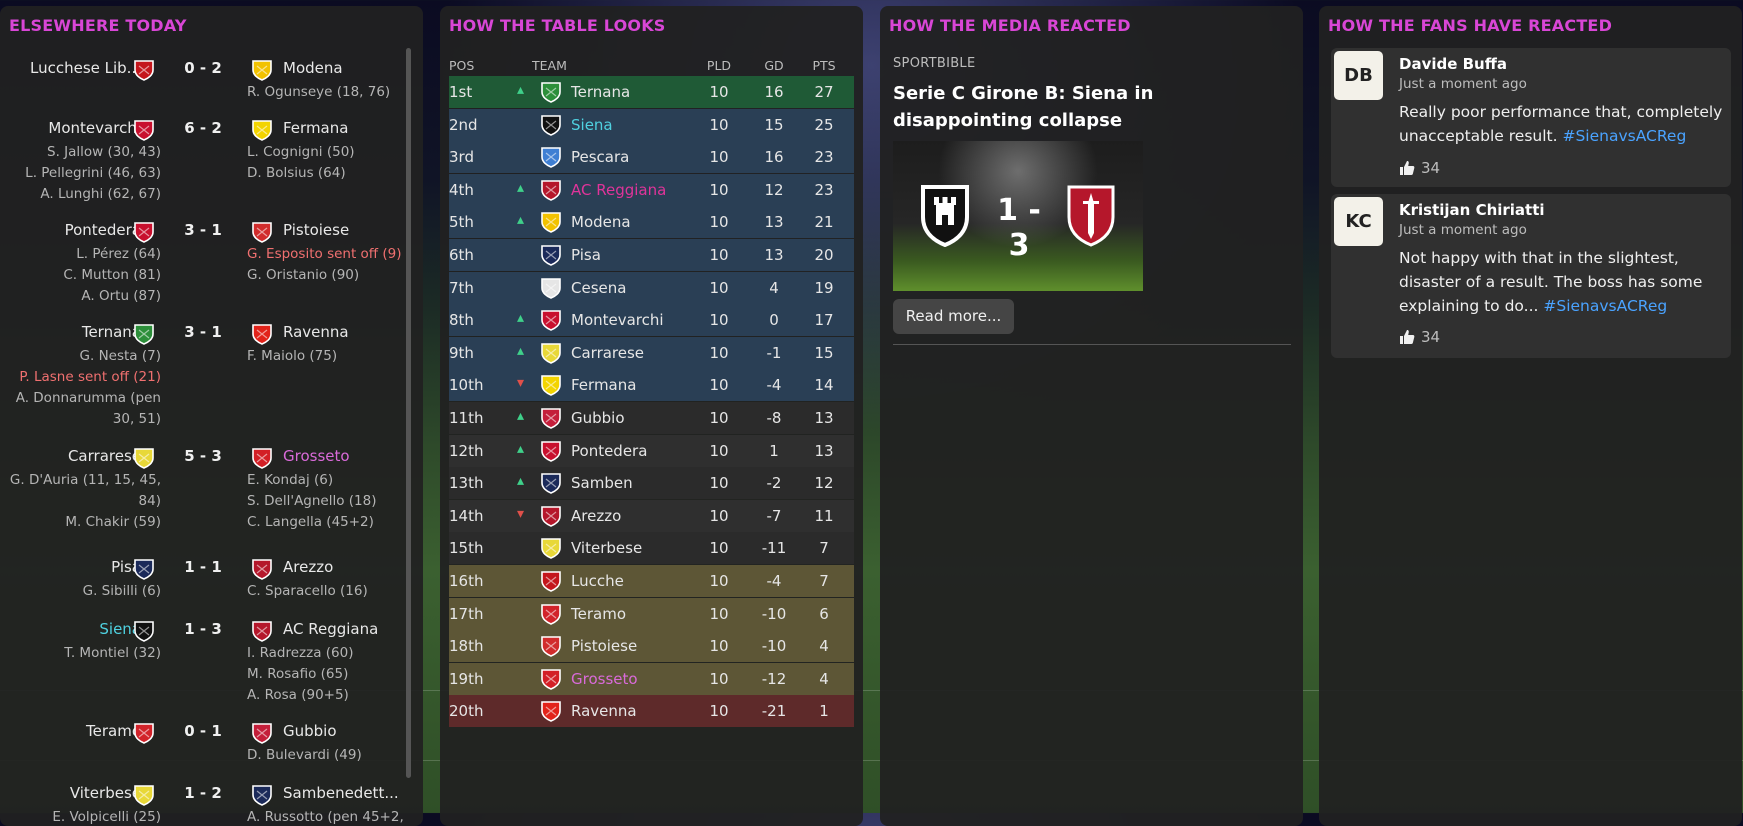 This screenshot has height=826, width=1743. Describe the element at coordinates (1018, 216) in the screenshot. I see `news-thumbnail: 1 - 3` at that location.